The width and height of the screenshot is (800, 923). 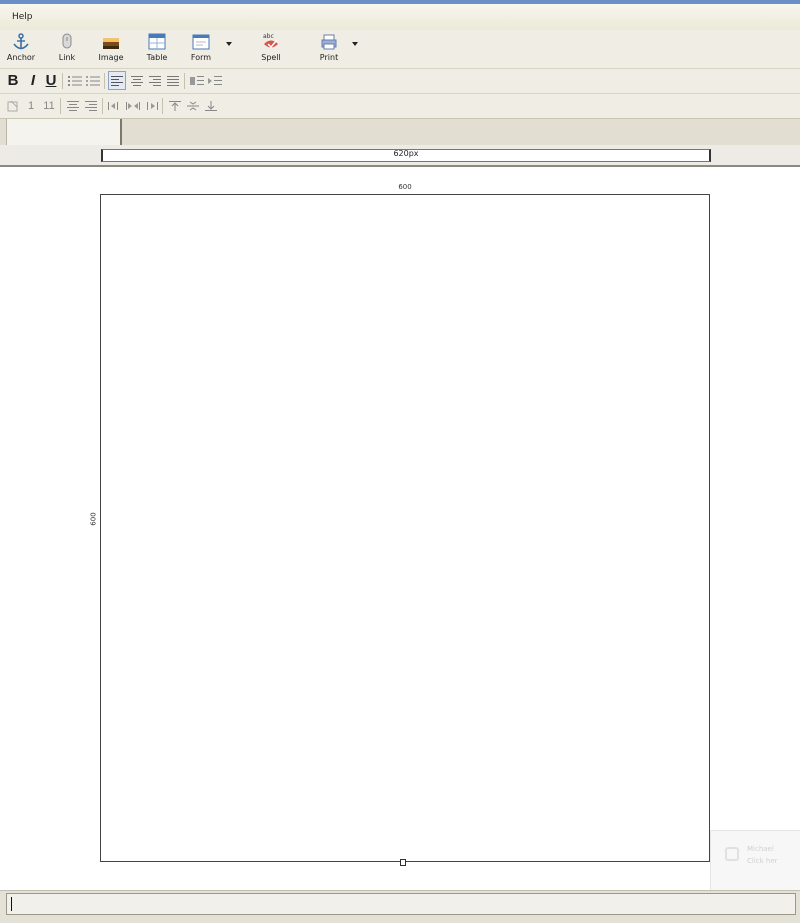 I want to click on form-label: Form, so click(x=201, y=57).